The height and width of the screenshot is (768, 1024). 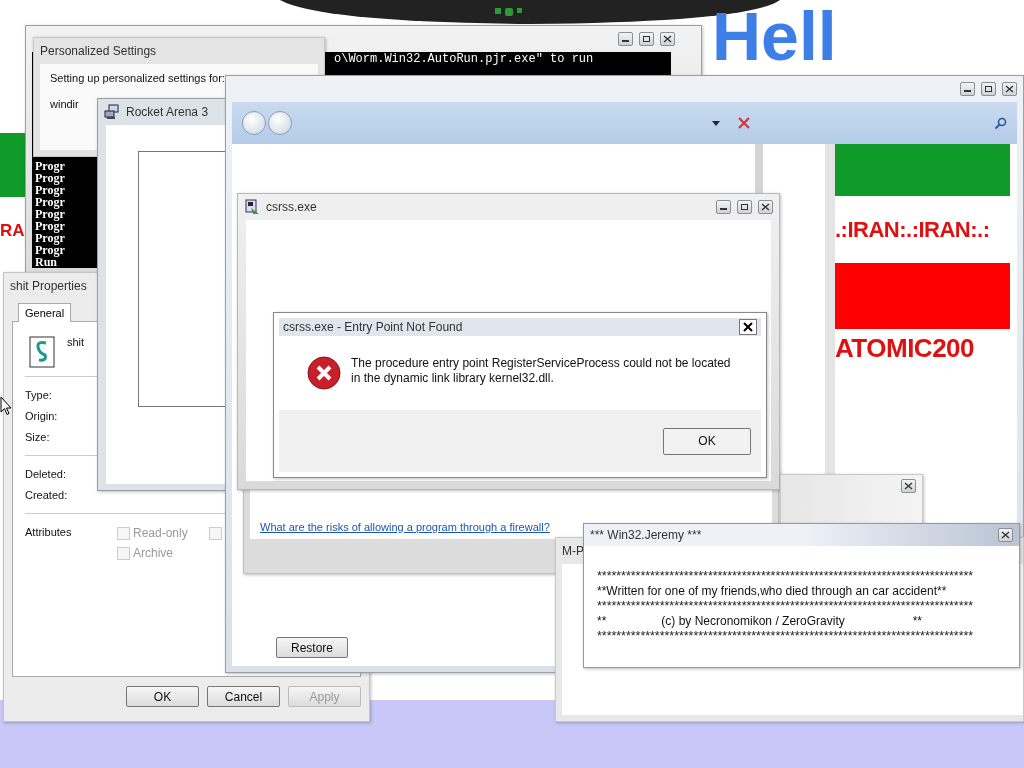 I want to click on window-title: Personalized Settings, so click(x=98, y=51).